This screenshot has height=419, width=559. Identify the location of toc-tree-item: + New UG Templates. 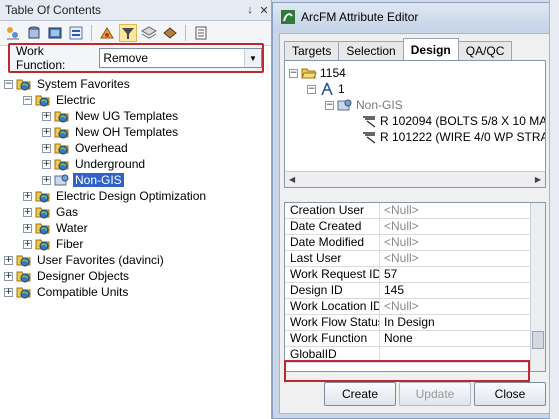
(137, 116).